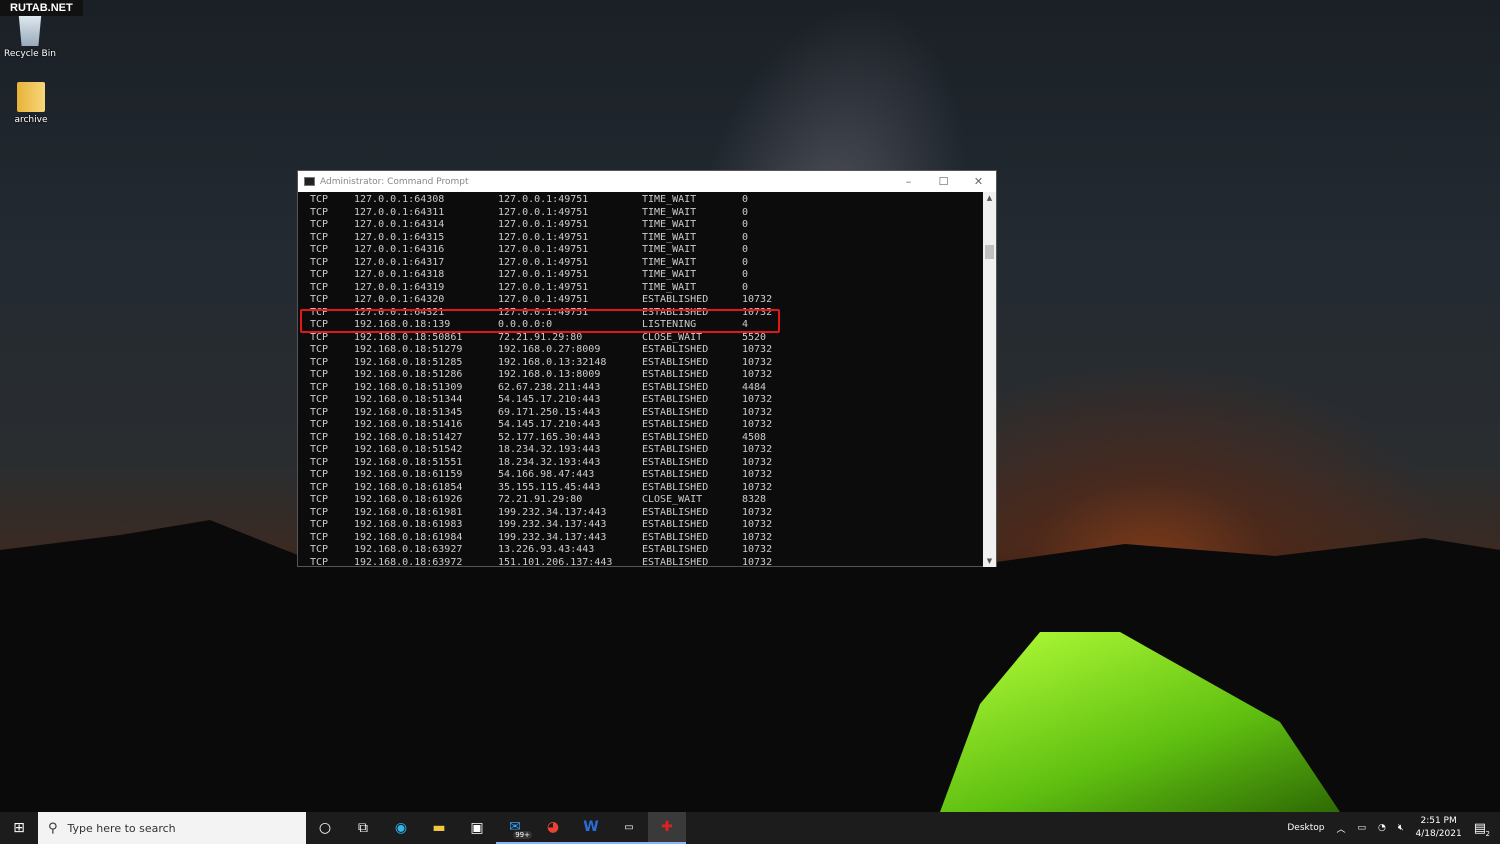  Describe the element at coordinates (477, 828) in the screenshot. I see `store-icon: ▣` at that location.